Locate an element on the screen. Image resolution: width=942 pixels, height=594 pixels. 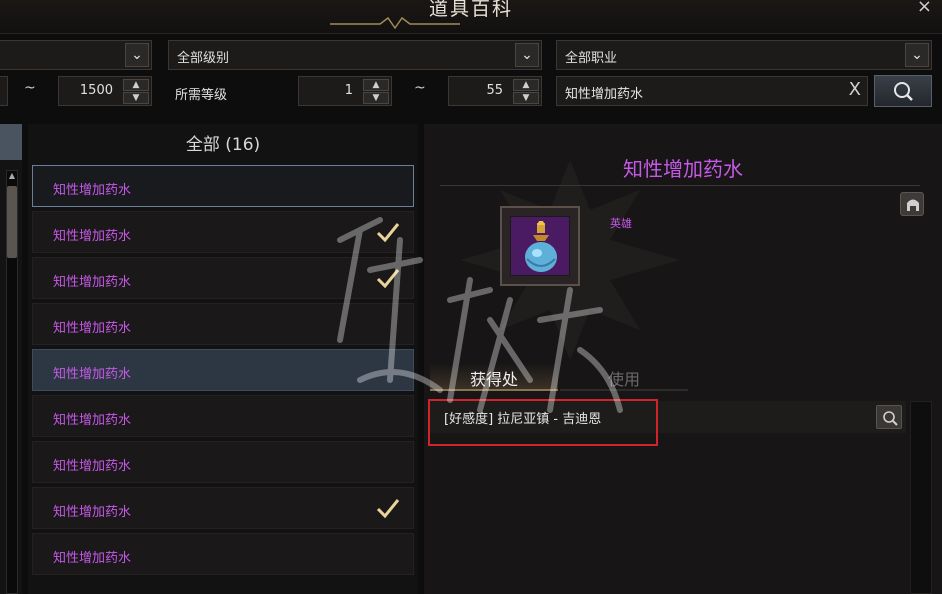
class-select: 全部职业 ⌄ is located at coordinates (744, 55).